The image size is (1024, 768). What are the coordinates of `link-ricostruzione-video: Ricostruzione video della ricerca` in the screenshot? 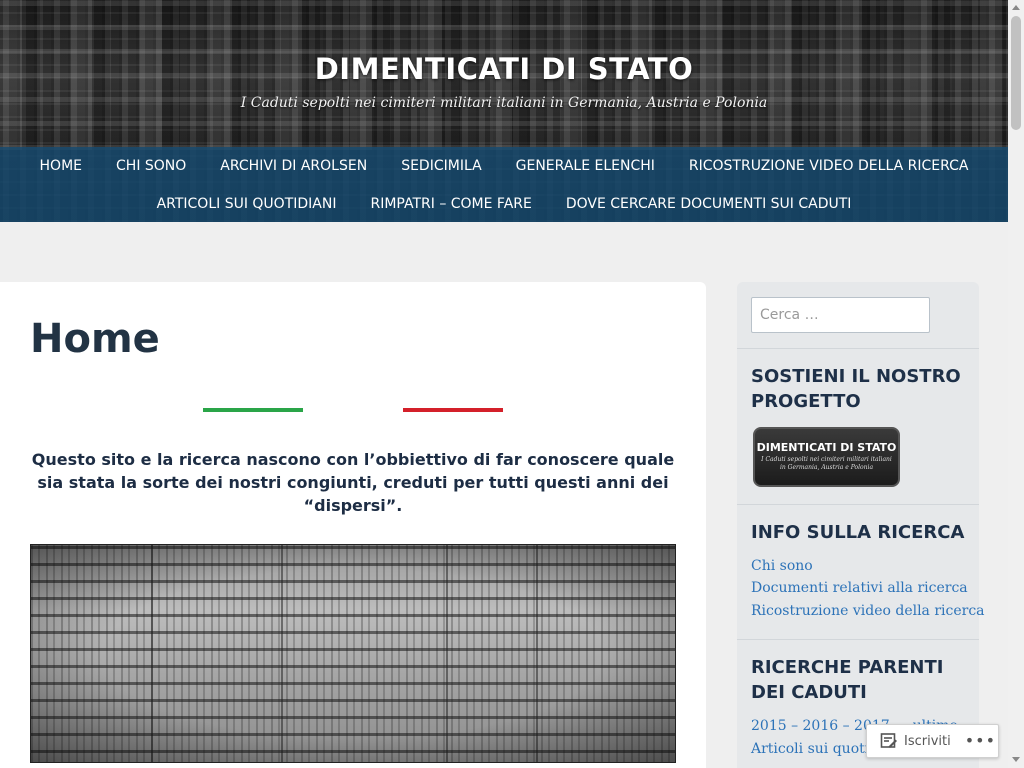 It's located at (868, 611).